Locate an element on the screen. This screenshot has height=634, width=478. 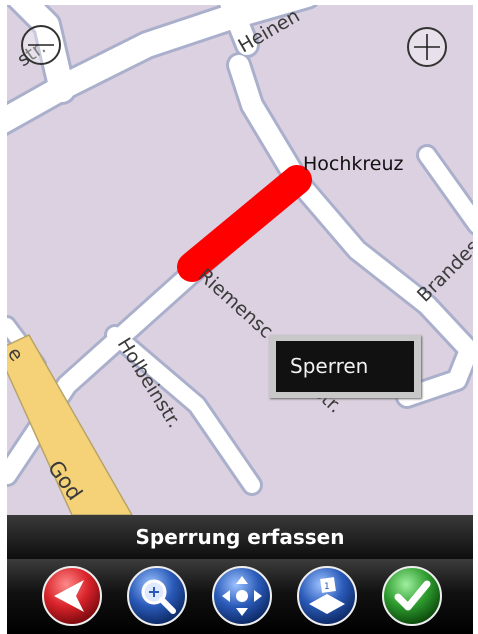
confirm-check-icon is located at coordinates (412, 596).